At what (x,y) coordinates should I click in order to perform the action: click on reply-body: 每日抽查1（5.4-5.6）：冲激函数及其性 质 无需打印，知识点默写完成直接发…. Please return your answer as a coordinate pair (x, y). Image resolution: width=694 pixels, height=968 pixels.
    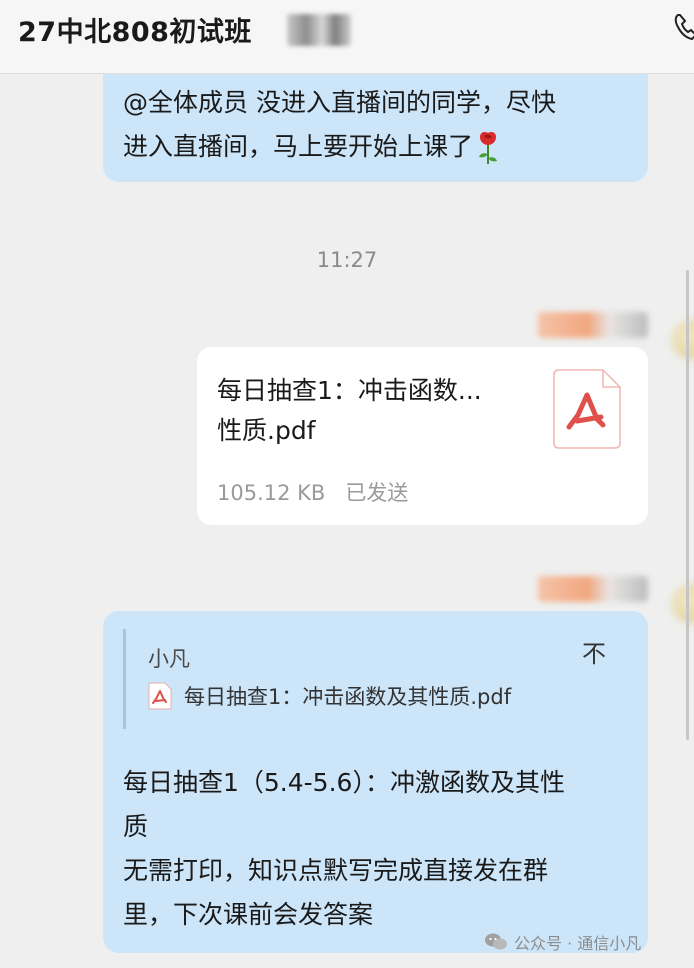
    Looking at the image, I should click on (373, 849).